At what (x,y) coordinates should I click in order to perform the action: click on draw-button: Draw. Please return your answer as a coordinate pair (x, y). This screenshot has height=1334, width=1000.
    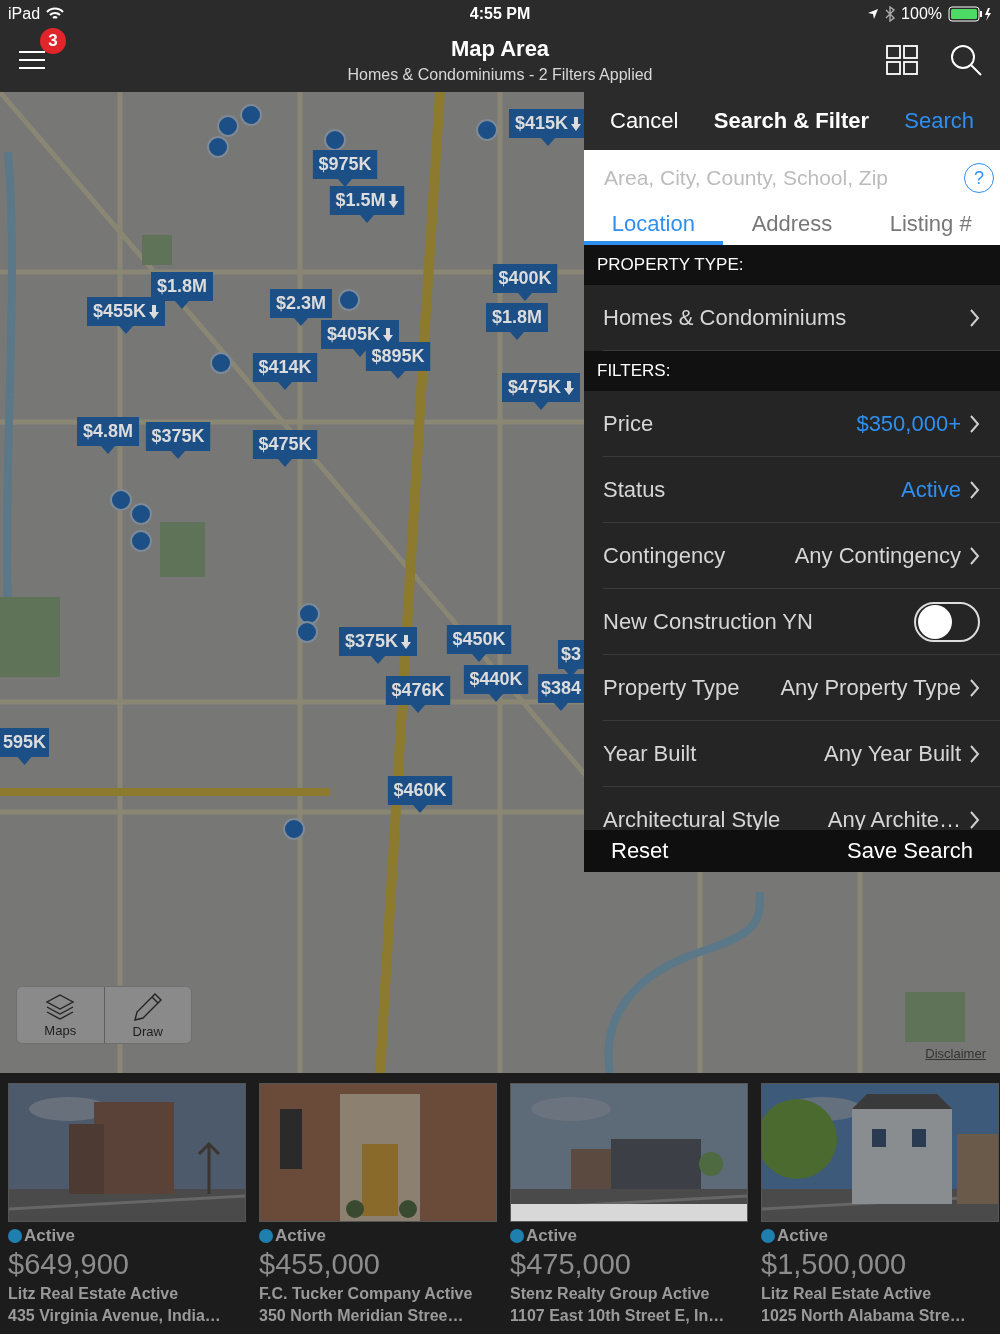
    Looking at the image, I should click on (147, 1015).